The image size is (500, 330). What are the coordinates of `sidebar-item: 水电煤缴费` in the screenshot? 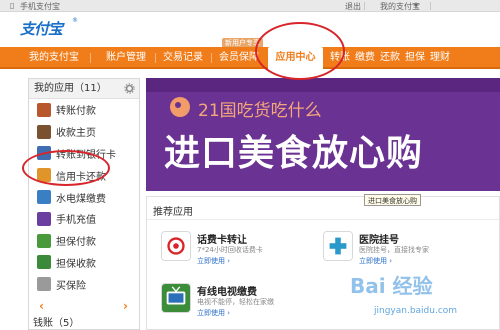 It's located at (84, 197).